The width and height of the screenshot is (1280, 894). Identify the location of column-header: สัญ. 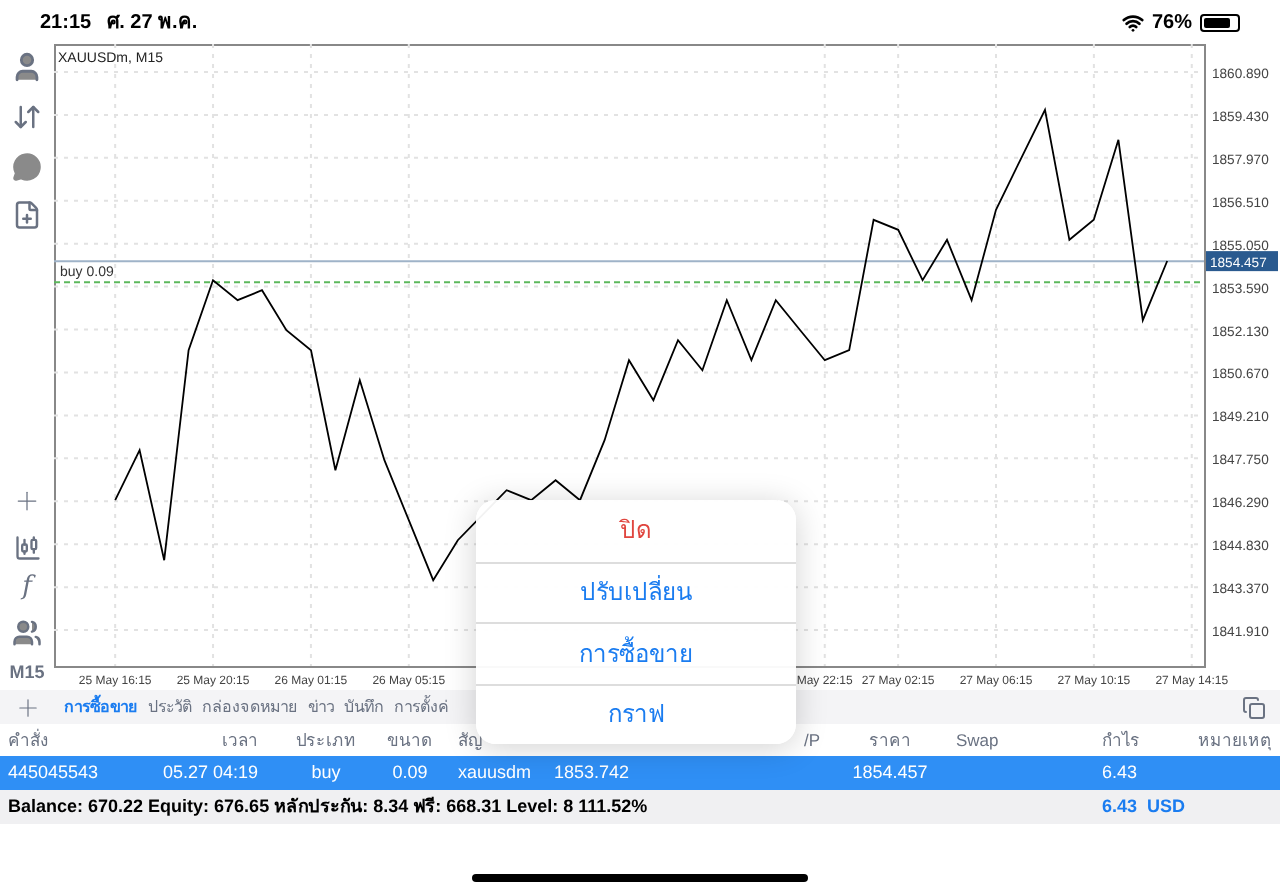
(470, 739).